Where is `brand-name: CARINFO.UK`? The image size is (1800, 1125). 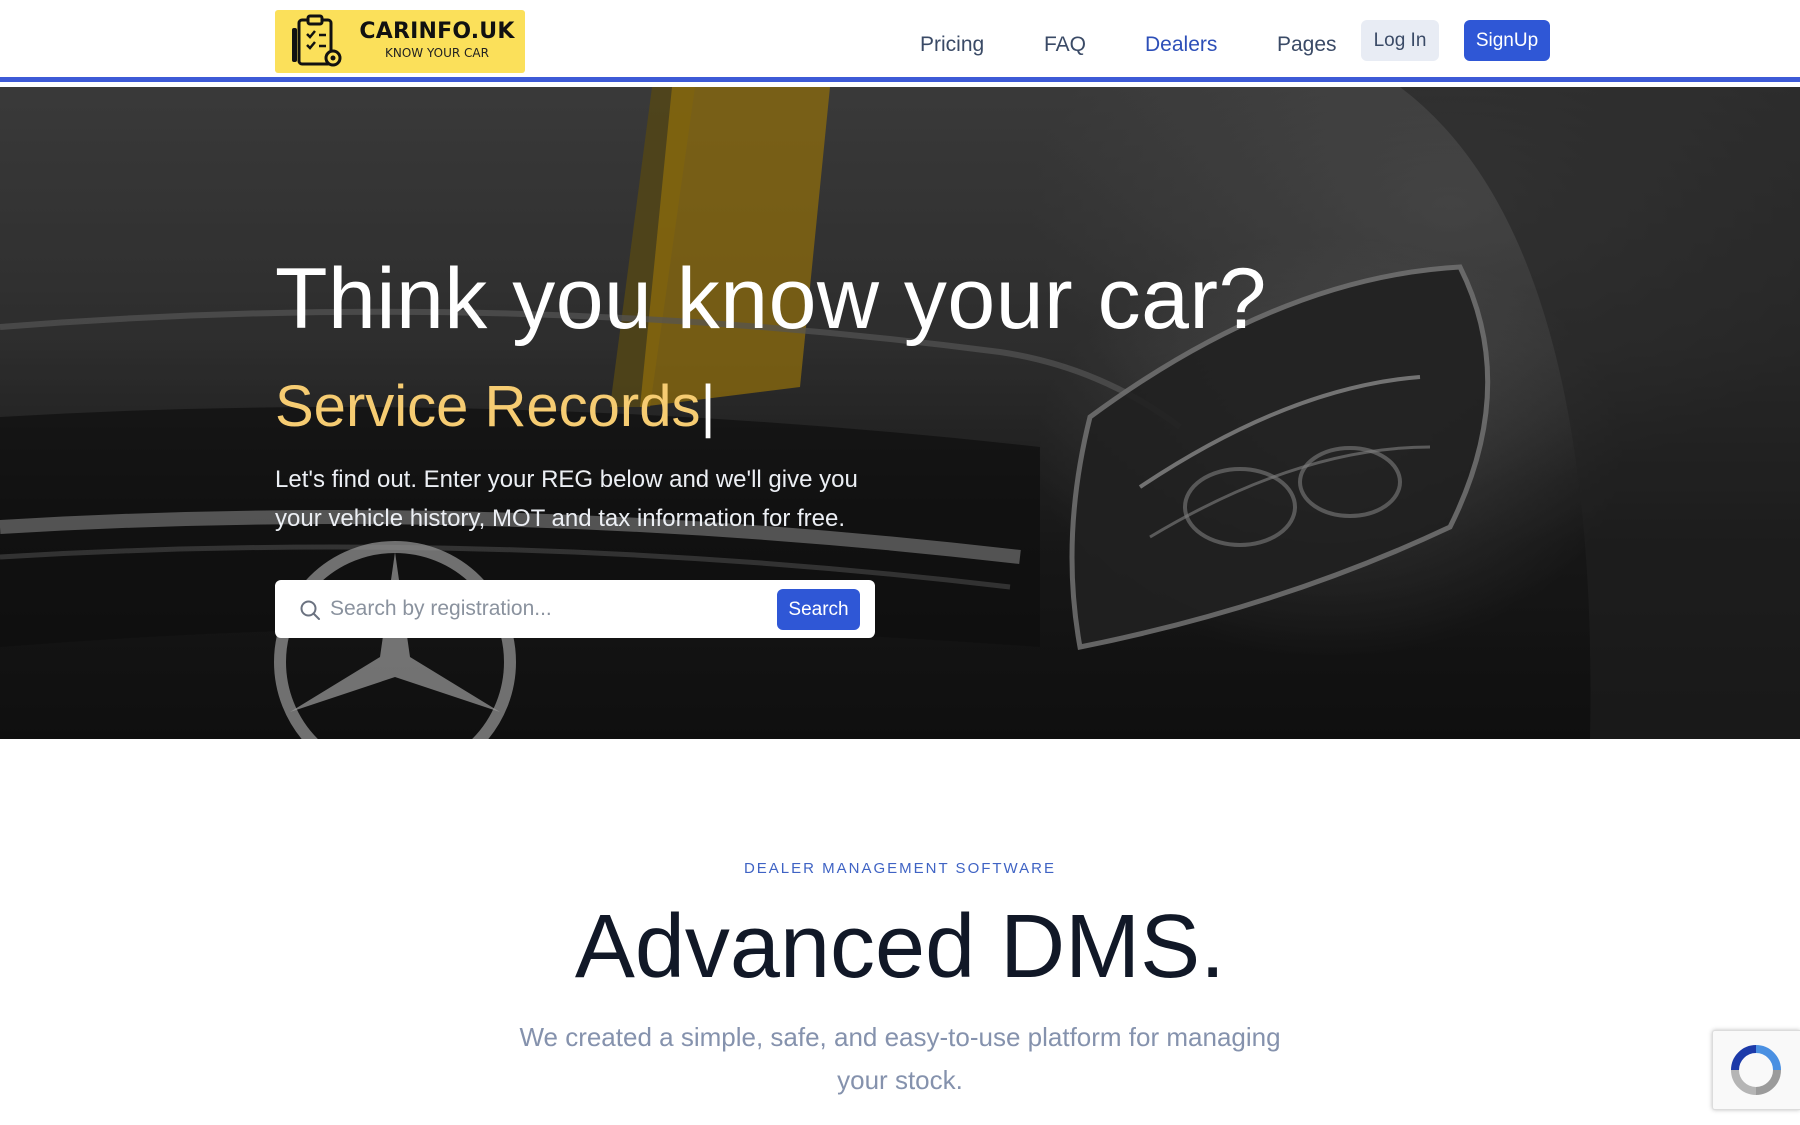
brand-name: CARINFO.UK is located at coordinates (437, 31).